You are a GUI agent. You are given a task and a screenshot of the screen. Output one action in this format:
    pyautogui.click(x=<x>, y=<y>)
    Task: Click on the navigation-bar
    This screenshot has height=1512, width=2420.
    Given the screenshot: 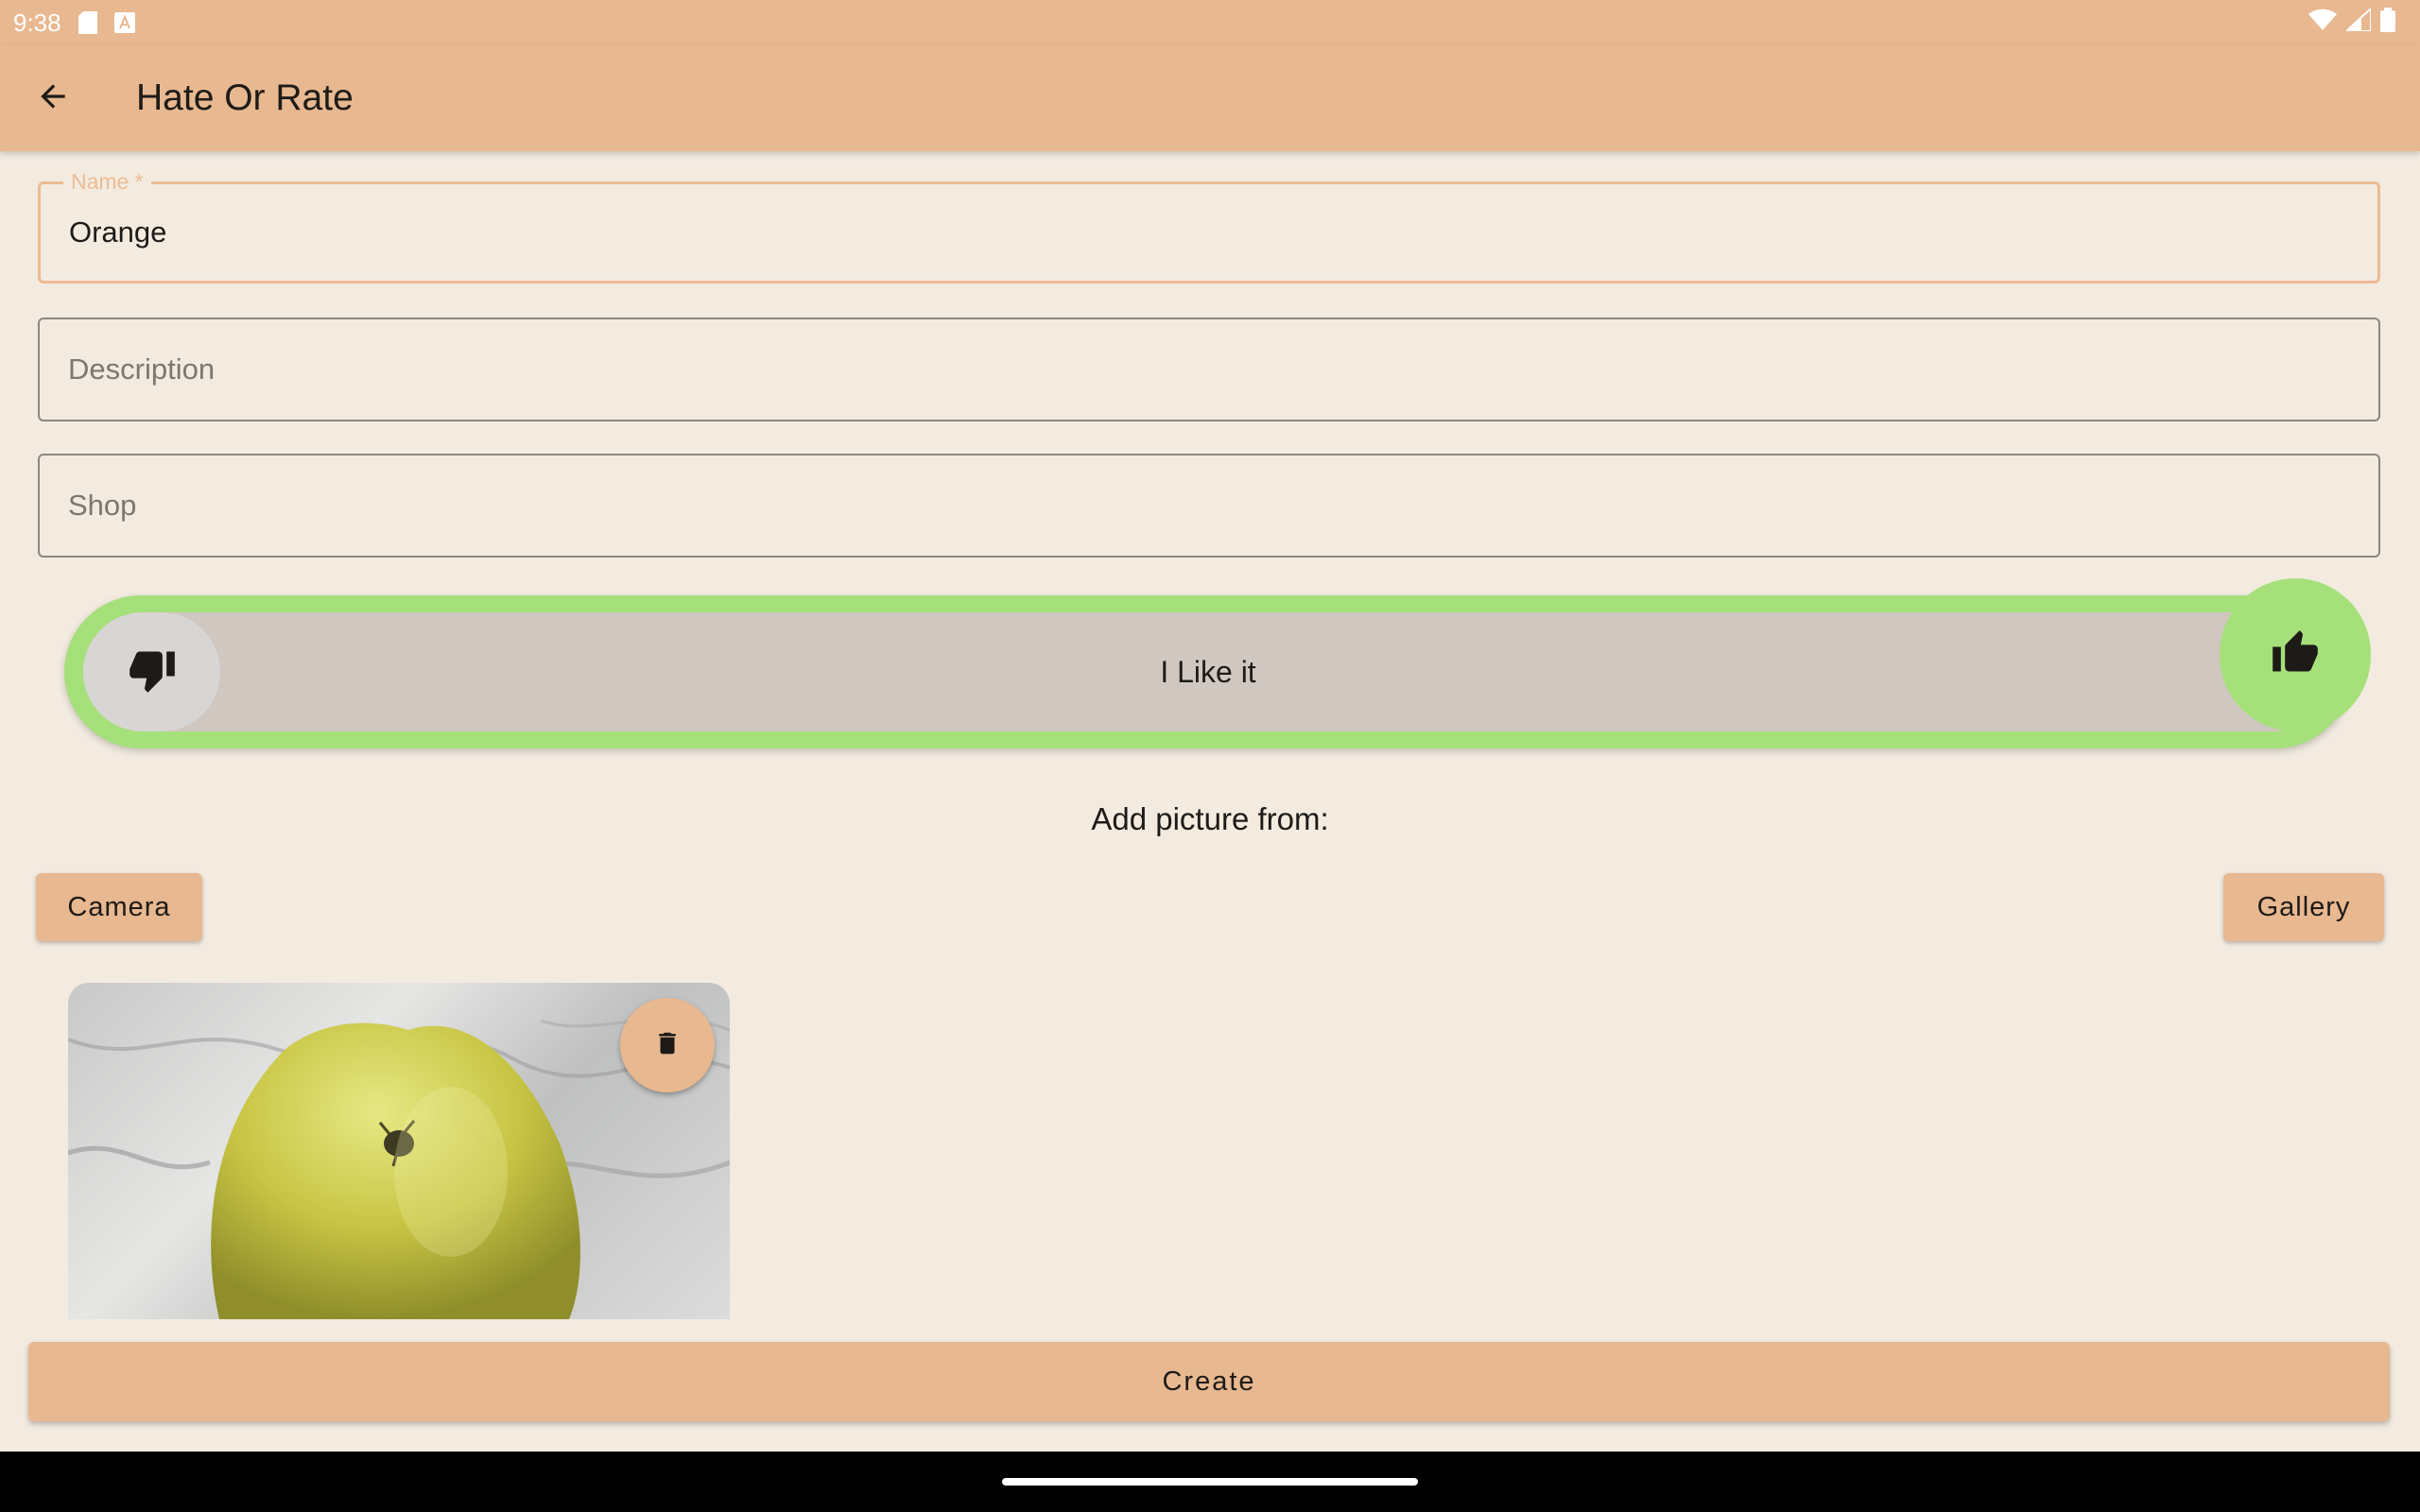 What is the action you would take?
    pyautogui.click(x=1210, y=1482)
    